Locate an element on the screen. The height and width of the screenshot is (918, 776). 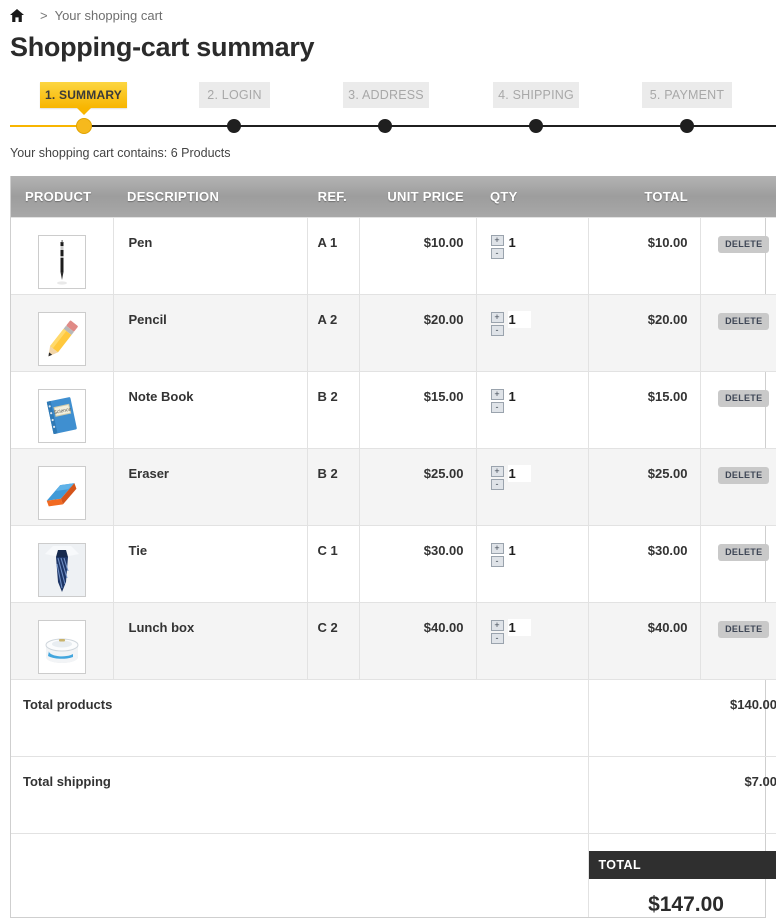
step-summary: 1. SUMMARY is located at coordinates (83, 95).